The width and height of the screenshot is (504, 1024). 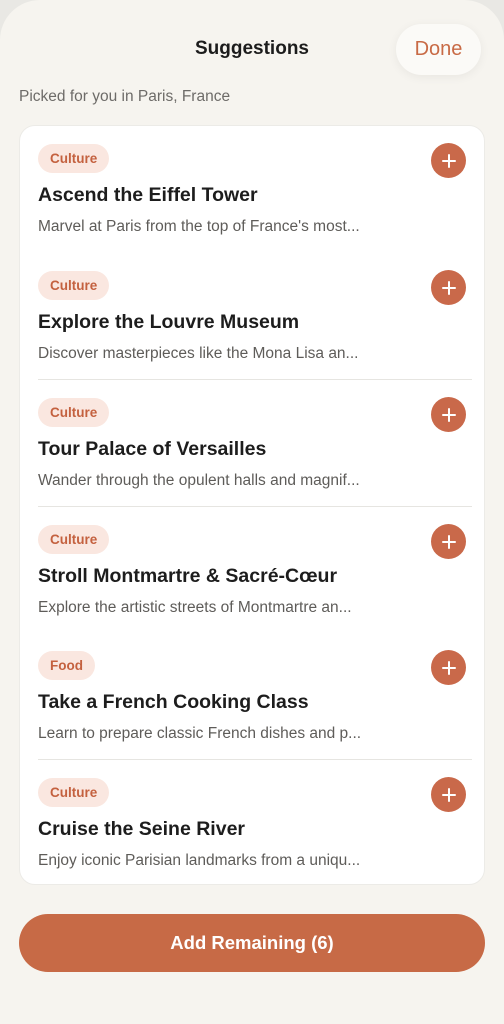 I want to click on suggestion-title: Explore the Louvre Museum, so click(x=169, y=322).